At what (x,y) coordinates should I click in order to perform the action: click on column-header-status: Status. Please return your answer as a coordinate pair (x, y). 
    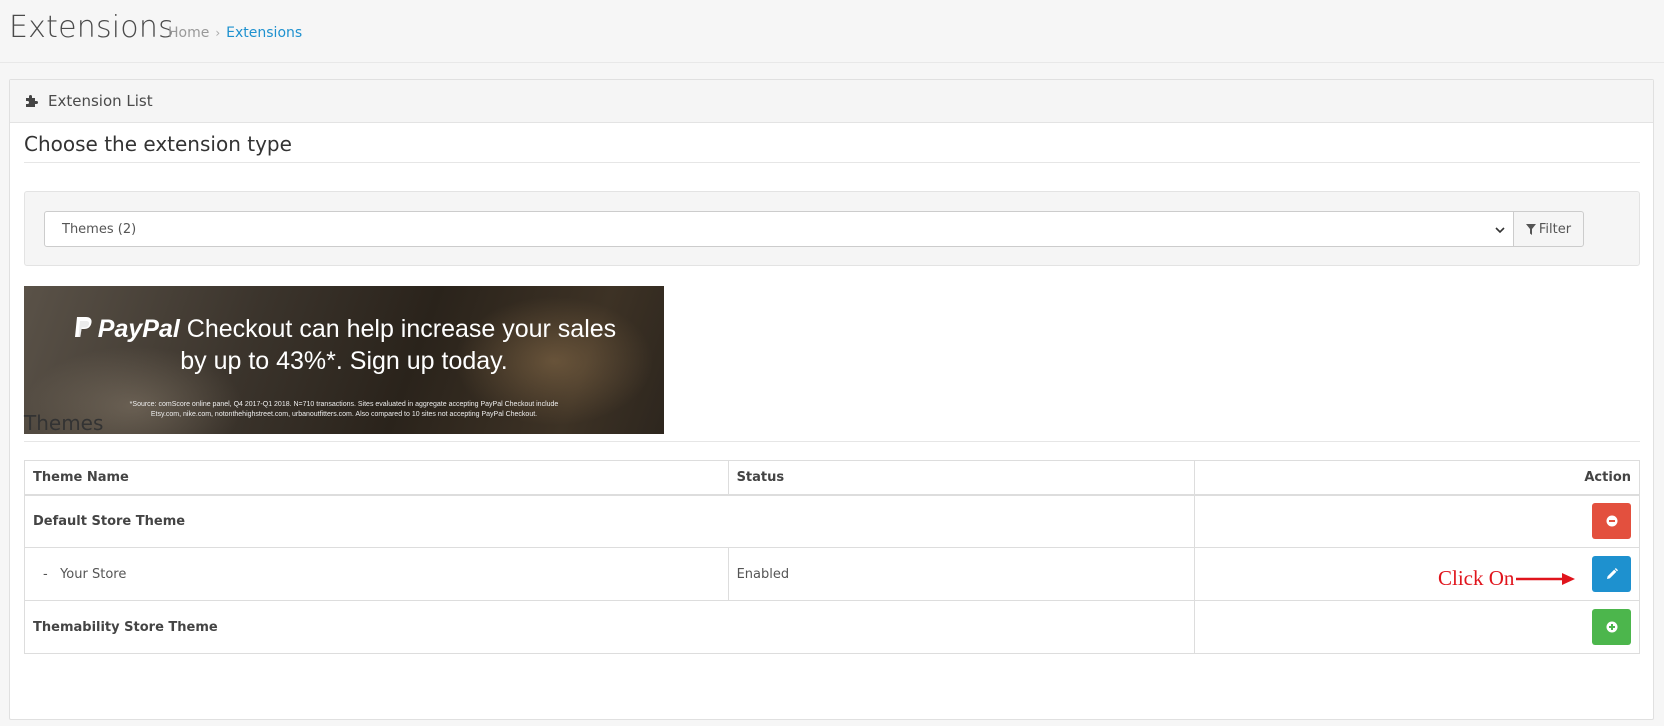
    Looking at the image, I should click on (961, 478).